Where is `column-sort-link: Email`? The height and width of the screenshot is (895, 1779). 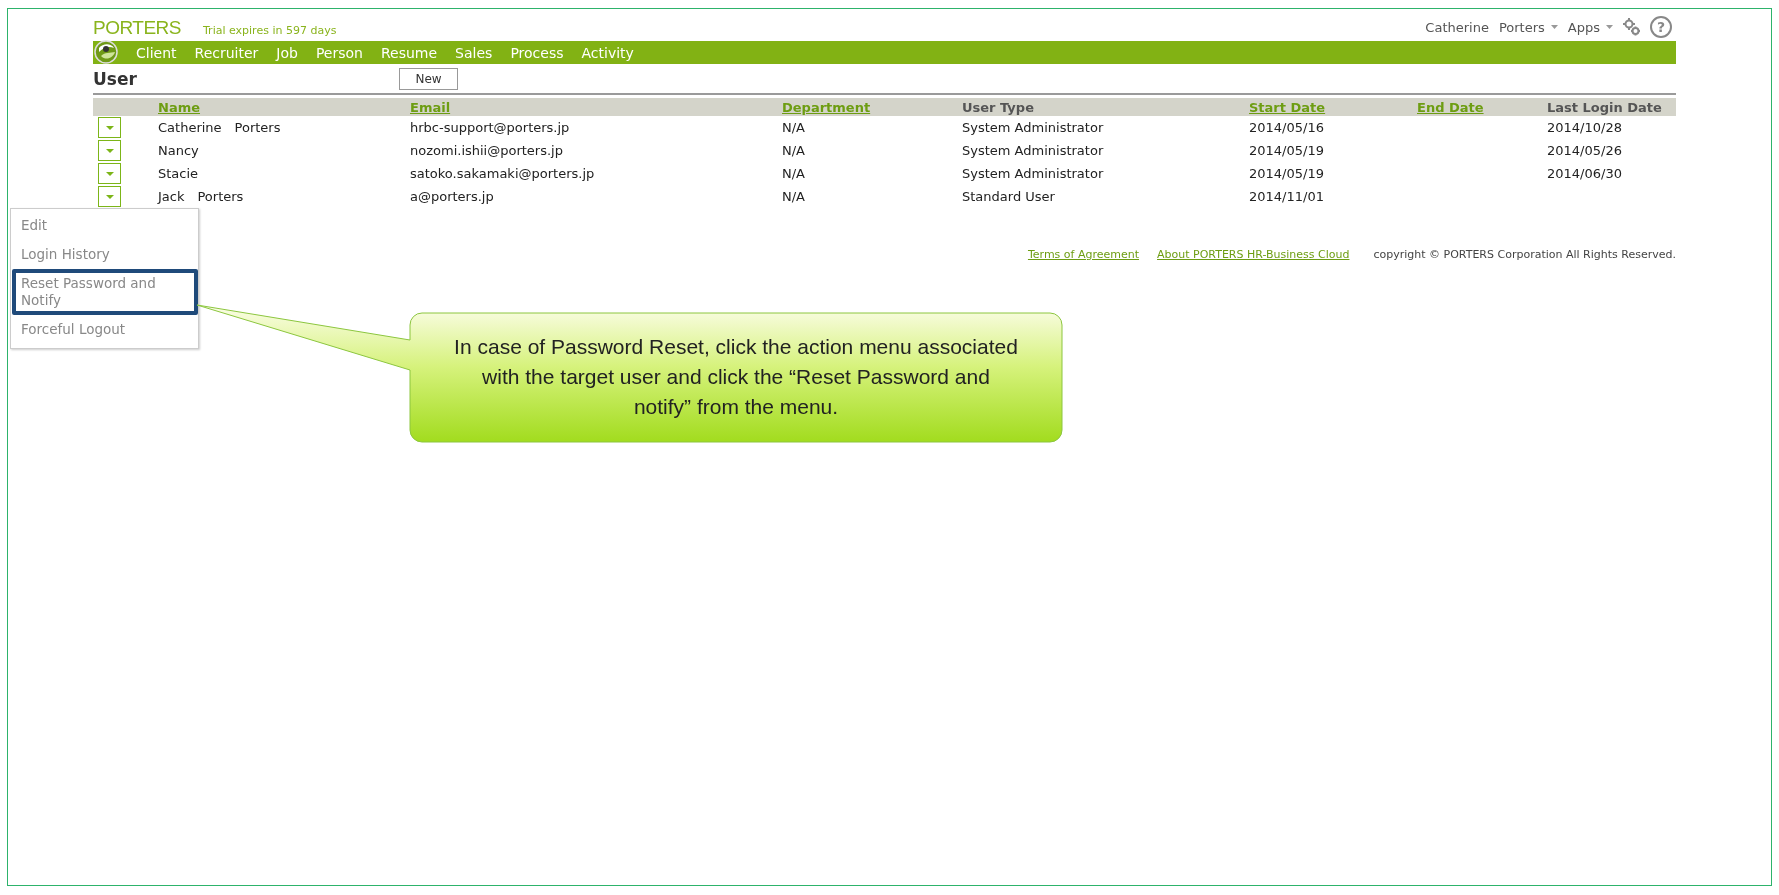 column-sort-link: Email is located at coordinates (430, 107).